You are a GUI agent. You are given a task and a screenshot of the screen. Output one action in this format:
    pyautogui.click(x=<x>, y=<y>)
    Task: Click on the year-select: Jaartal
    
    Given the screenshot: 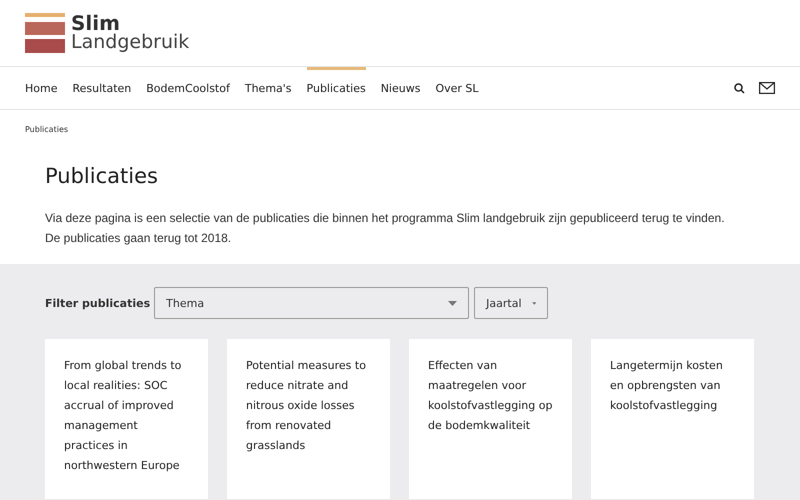 What is the action you would take?
    pyautogui.click(x=511, y=303)
    